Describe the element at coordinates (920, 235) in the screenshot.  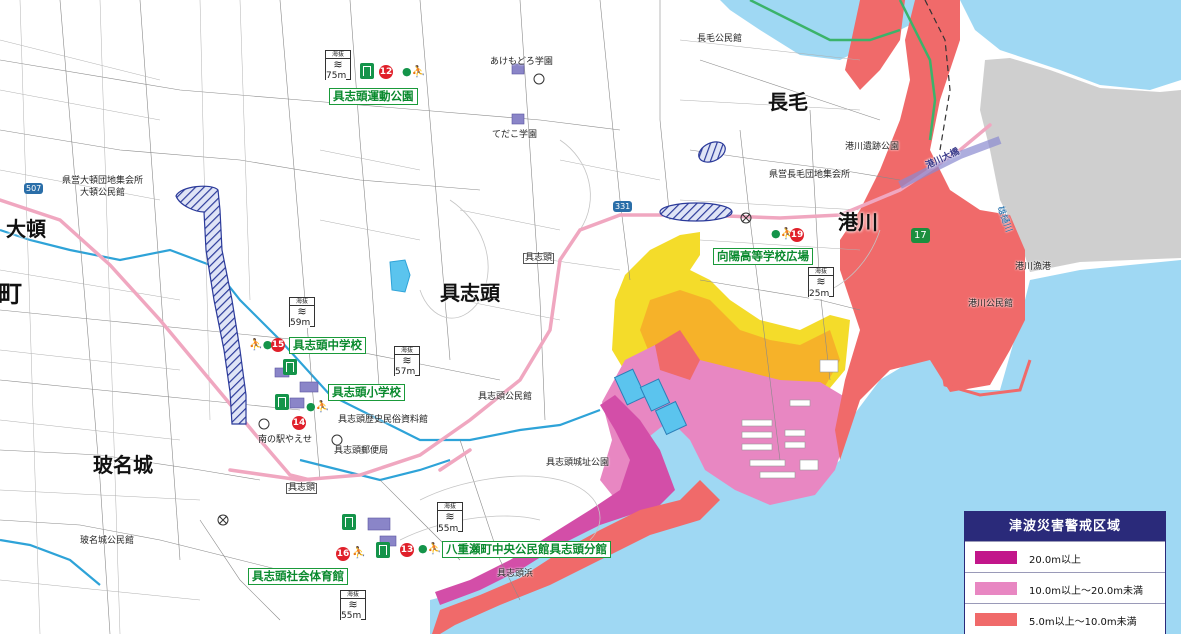
I see `route-17-shield: 17` at that location.